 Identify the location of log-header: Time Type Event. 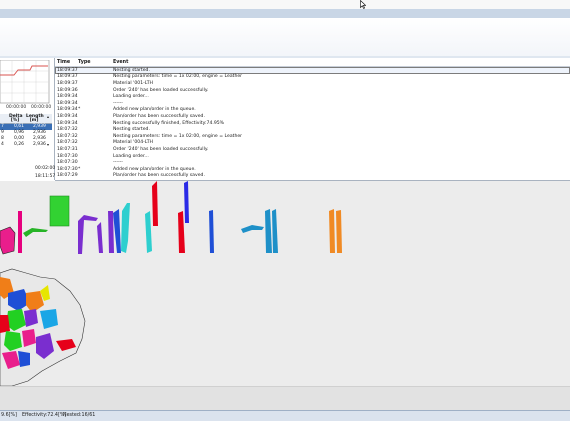
(312, 62).